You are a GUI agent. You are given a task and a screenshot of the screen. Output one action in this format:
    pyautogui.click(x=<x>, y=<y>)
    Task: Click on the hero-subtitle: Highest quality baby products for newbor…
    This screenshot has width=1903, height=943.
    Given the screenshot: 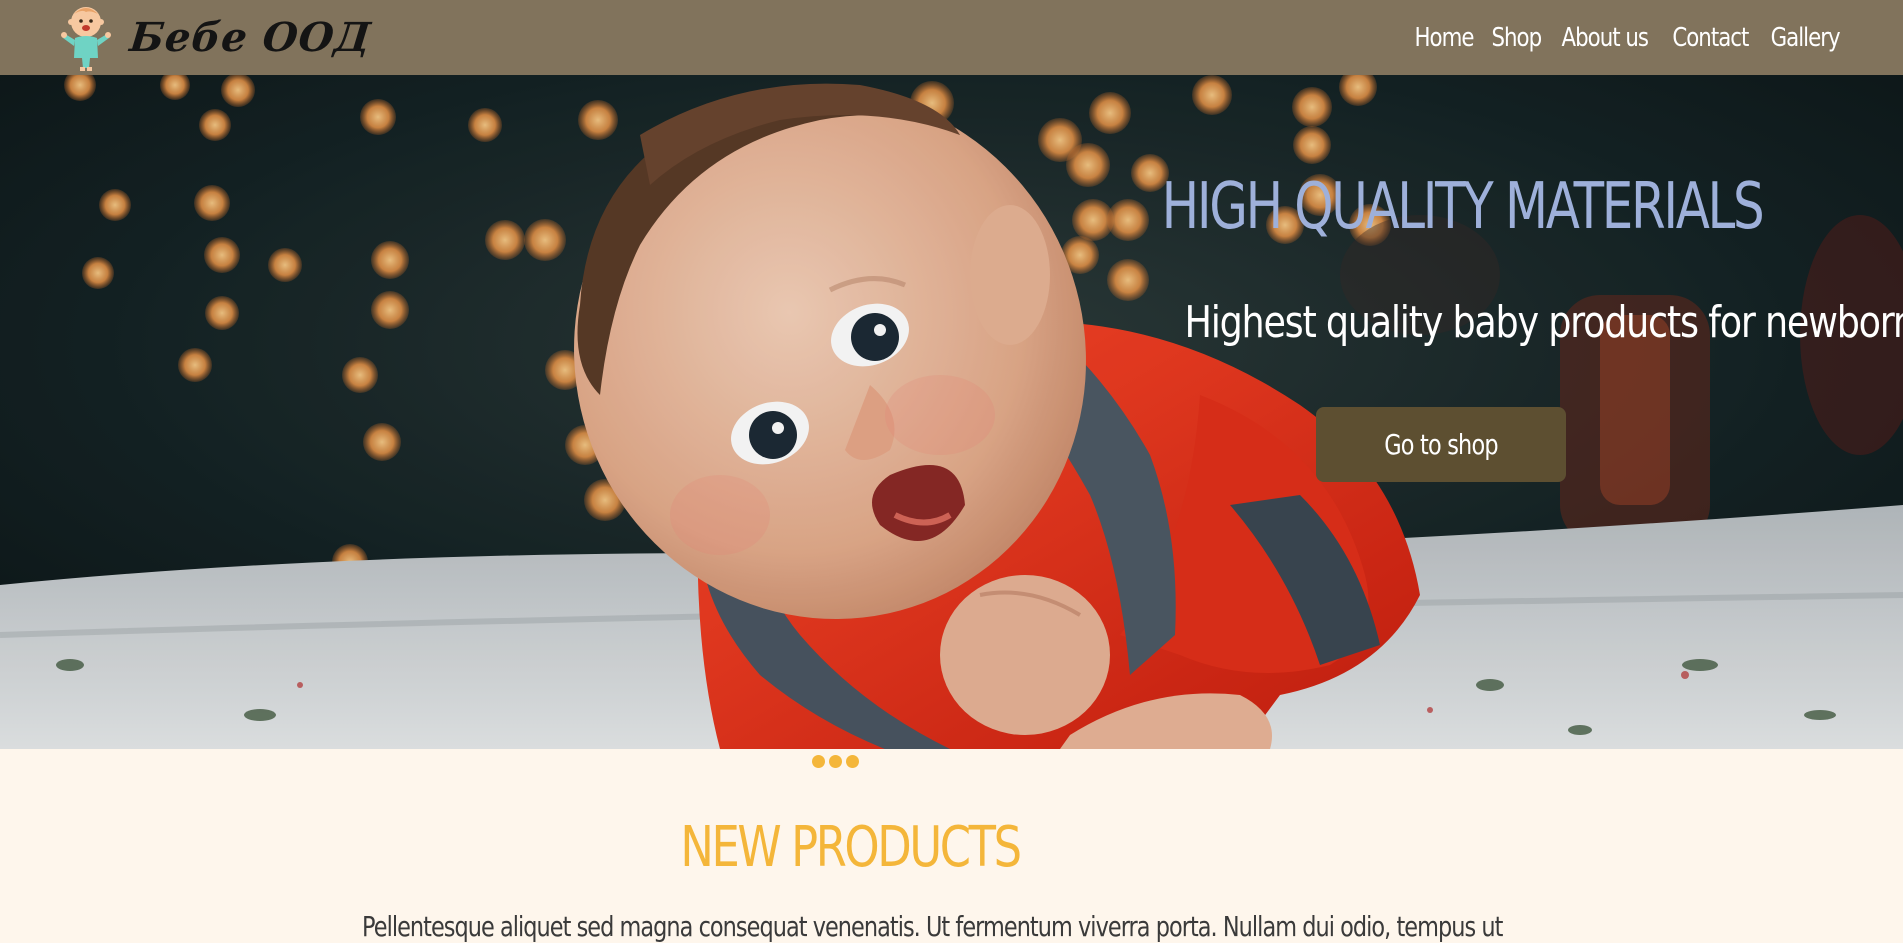 What is the action you would take?
    pyautogui.click(x=1543, y=322)
    